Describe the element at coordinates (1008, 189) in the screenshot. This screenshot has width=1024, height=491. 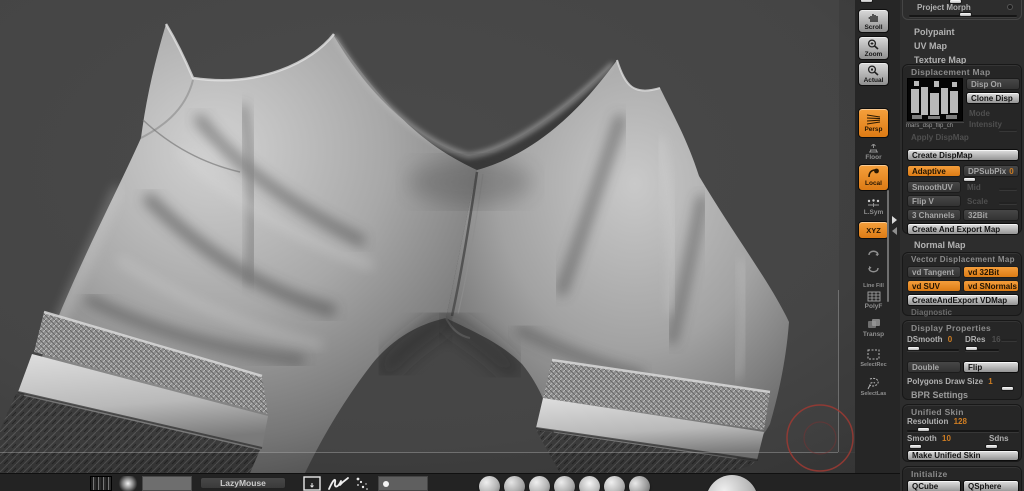
I see `mid-slider-disabled` at that location.